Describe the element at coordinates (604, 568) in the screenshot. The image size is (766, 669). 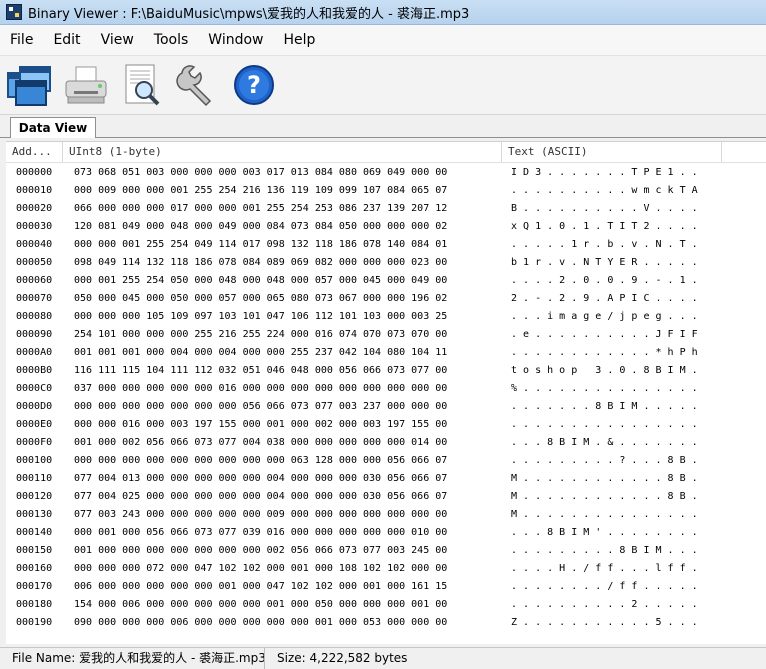
I see `ascii-cell: . . . . H . / f f . . . l f f .` at that location.